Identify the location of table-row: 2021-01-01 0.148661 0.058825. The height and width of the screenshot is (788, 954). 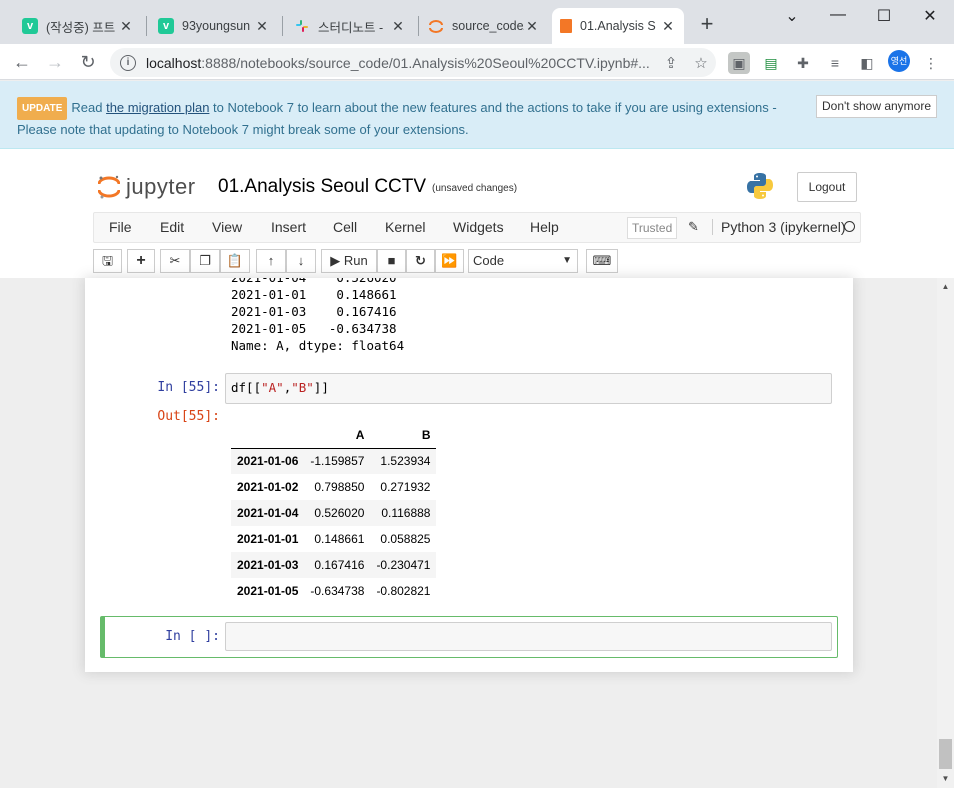
(333, 539).